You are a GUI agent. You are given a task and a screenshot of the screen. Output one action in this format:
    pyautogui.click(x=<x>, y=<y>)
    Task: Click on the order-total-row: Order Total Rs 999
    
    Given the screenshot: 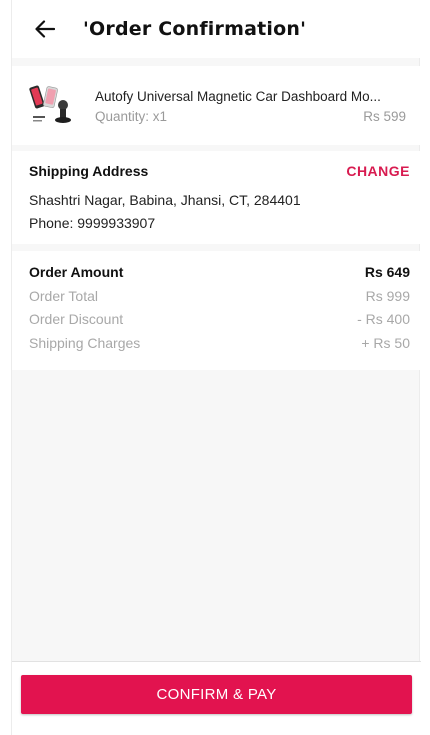 What is the action you would take?
    pyautogui.click(x=219, y=296)
    